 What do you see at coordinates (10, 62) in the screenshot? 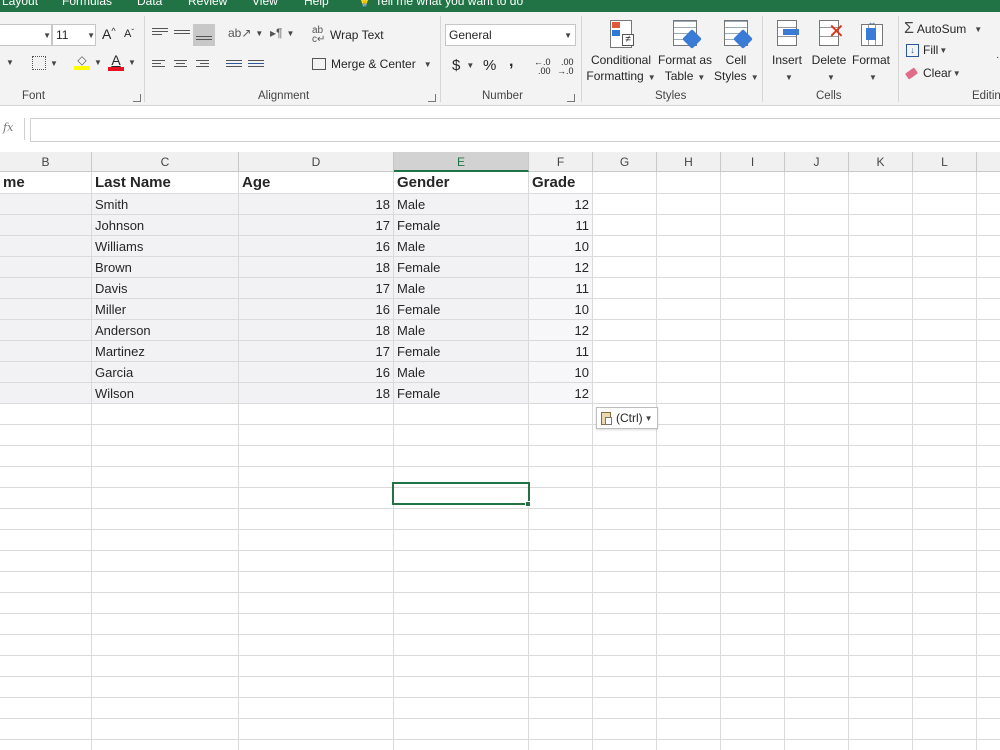
I see `underline-dropdown: ▼` at bounding box center [10, 62].